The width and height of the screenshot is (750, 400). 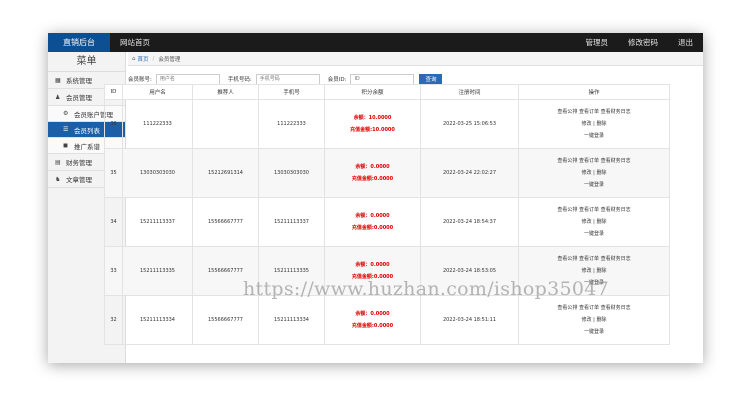 What do you see at coordinates (291, 173) in the screenshot?
I see `cell-phone: 13030303030` at bounding box center [291, 173].